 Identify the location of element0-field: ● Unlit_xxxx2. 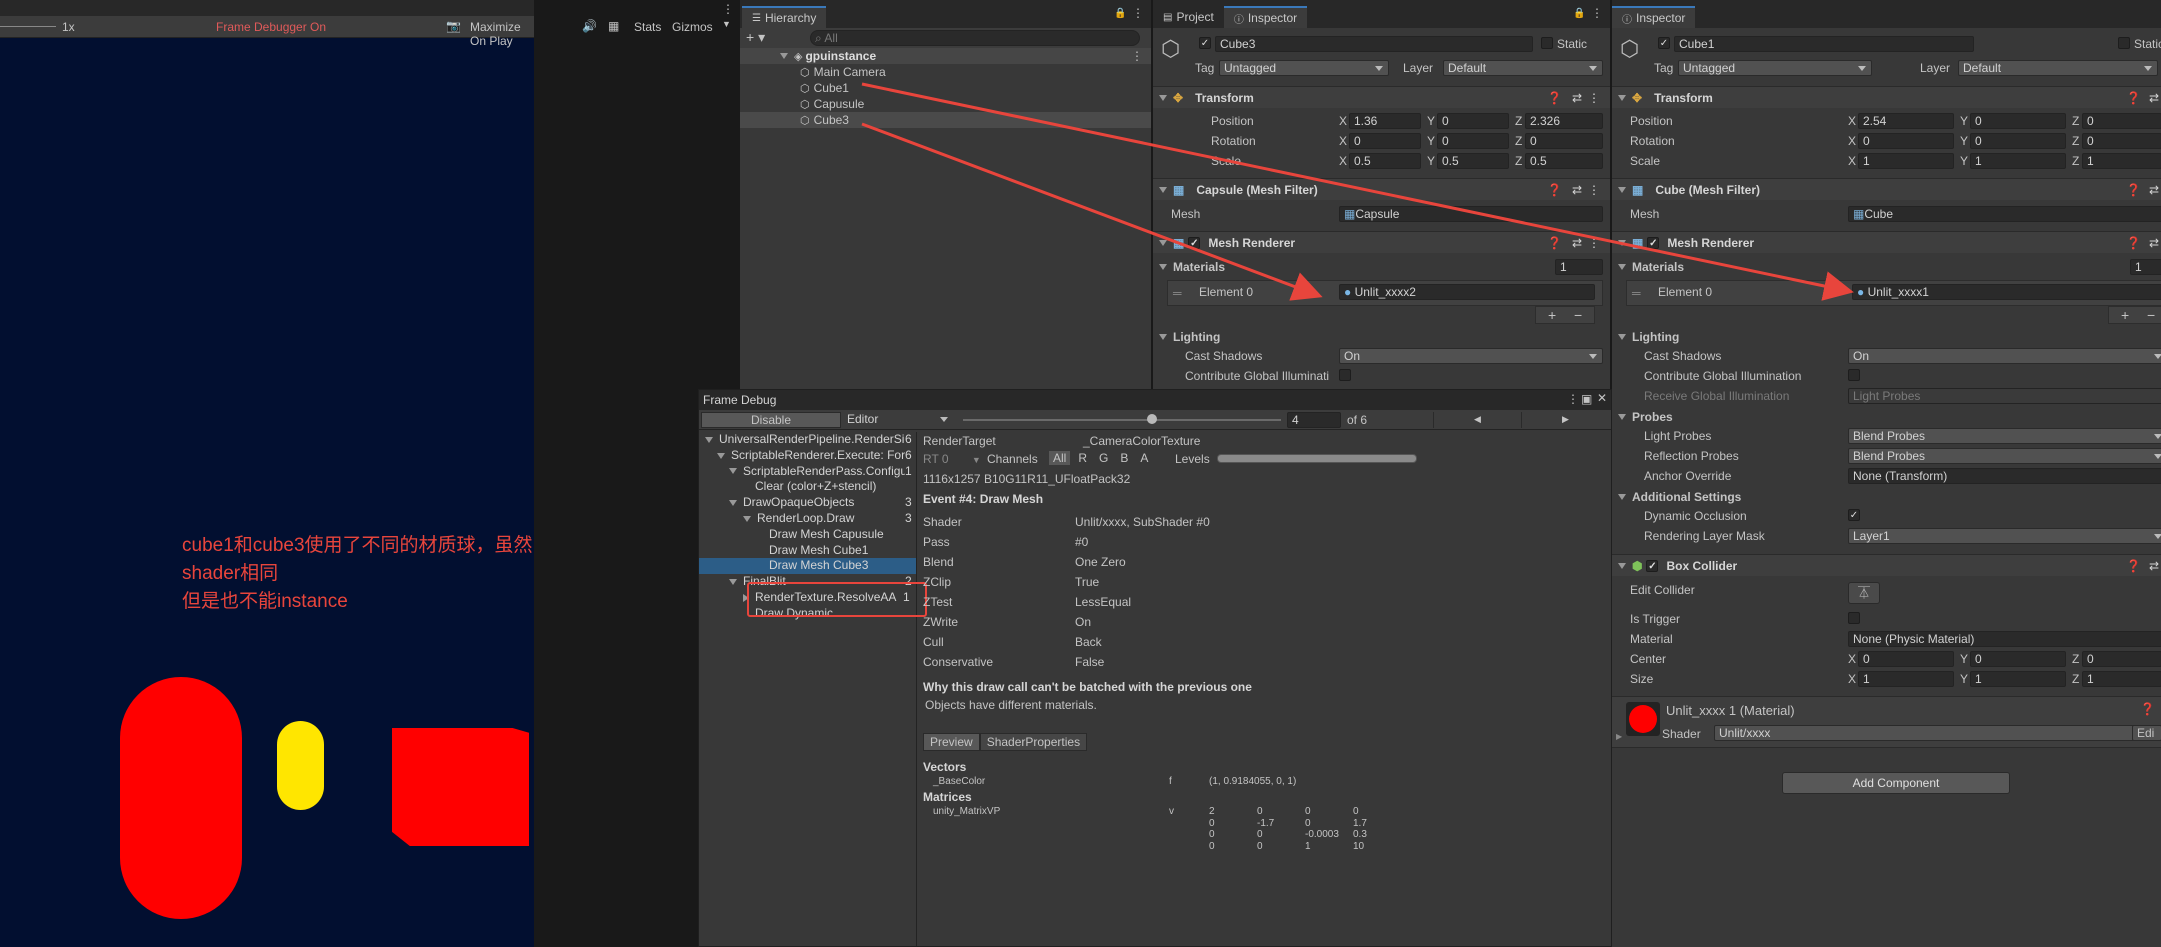
(1467, 292).